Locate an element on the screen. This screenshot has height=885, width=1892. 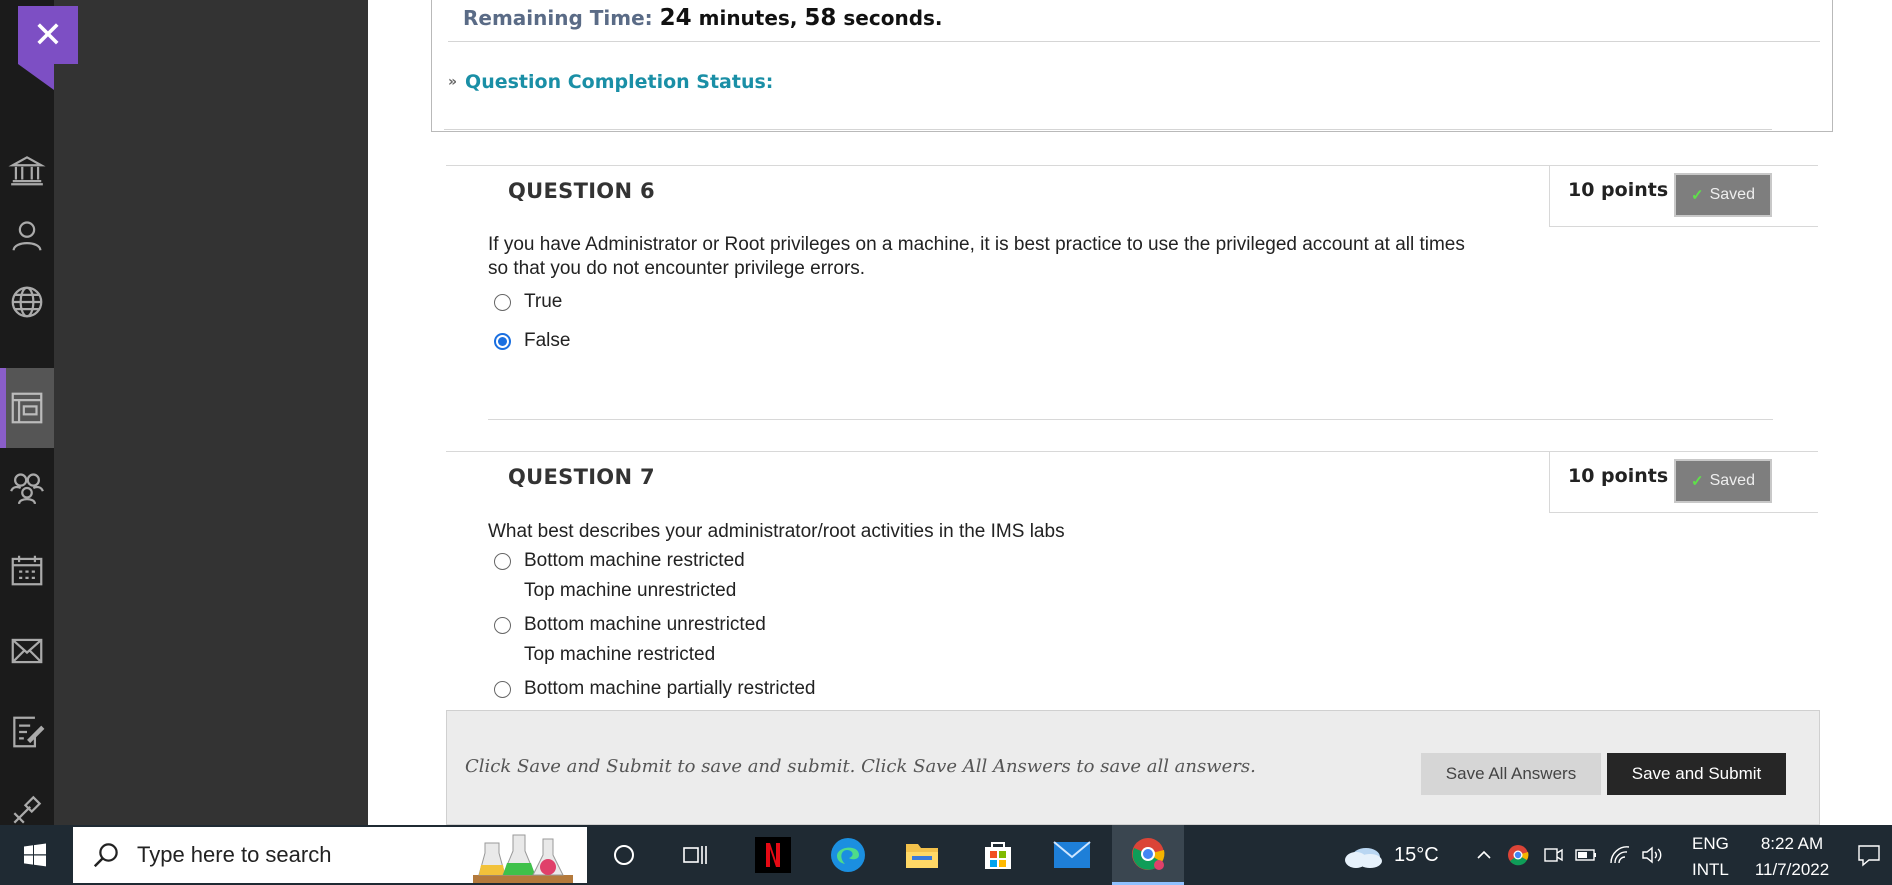
question-completion-toggle: » Question Completion Status: is located at coordinates (610, 82).